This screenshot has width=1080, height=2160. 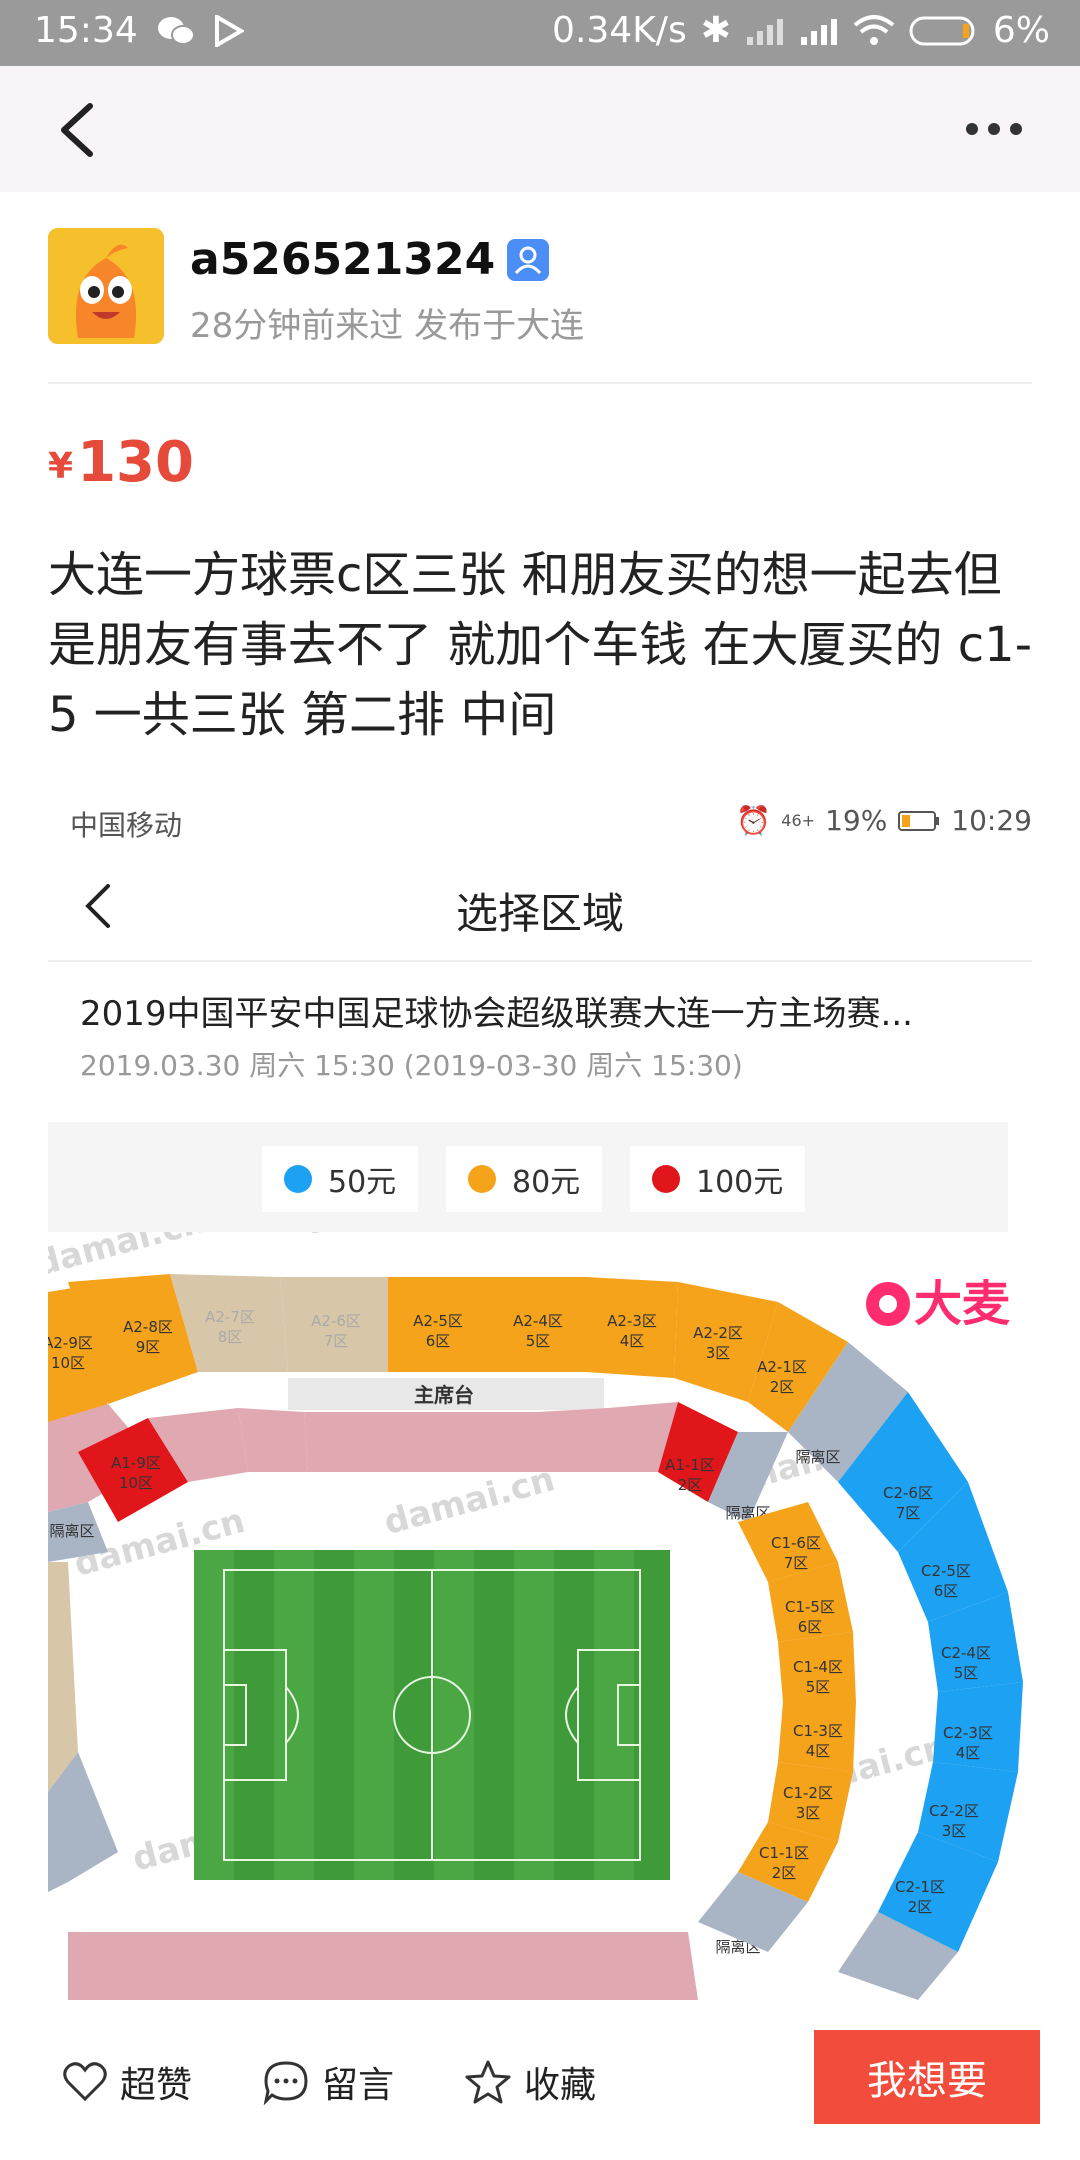 What do you see at coordinates (126, 825) in the screenshot?
I see `image-operator: 中国移动` at bounding box center [126, 825].